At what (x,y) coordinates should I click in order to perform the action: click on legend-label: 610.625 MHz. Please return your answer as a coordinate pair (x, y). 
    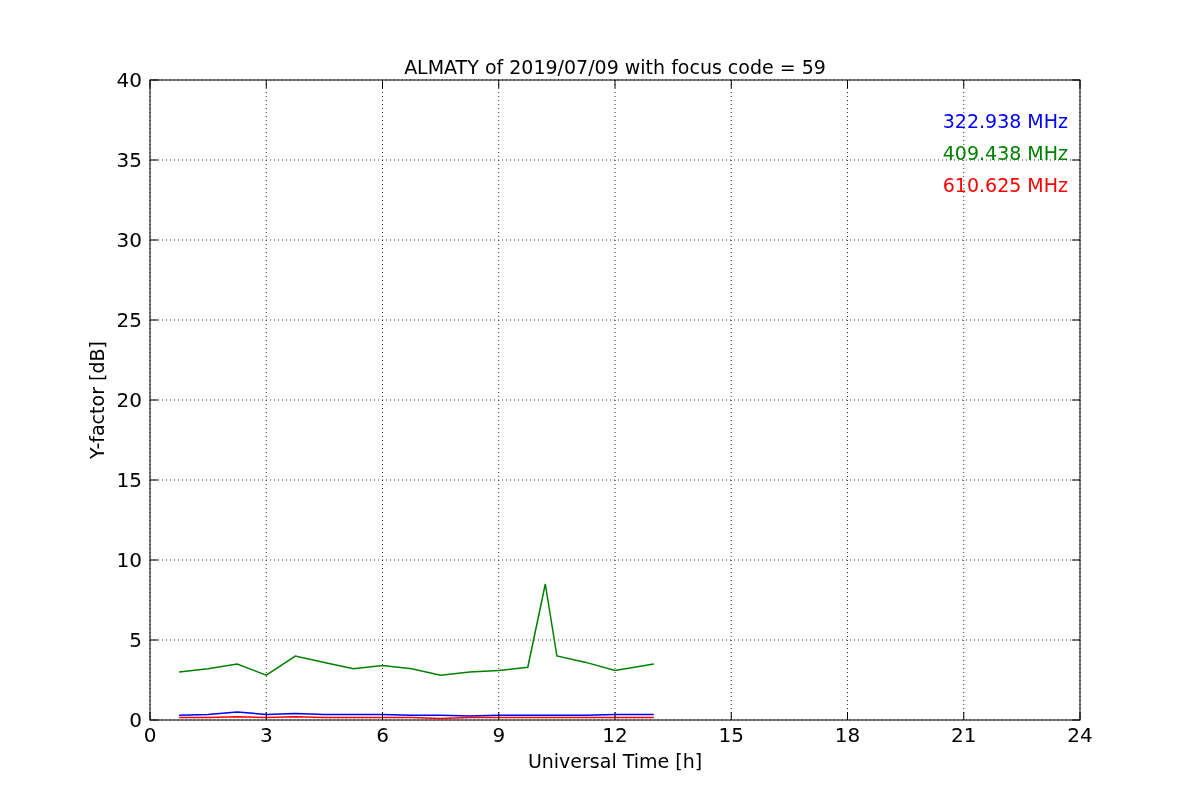
    Looking at the image, I should click on (1005, 185).